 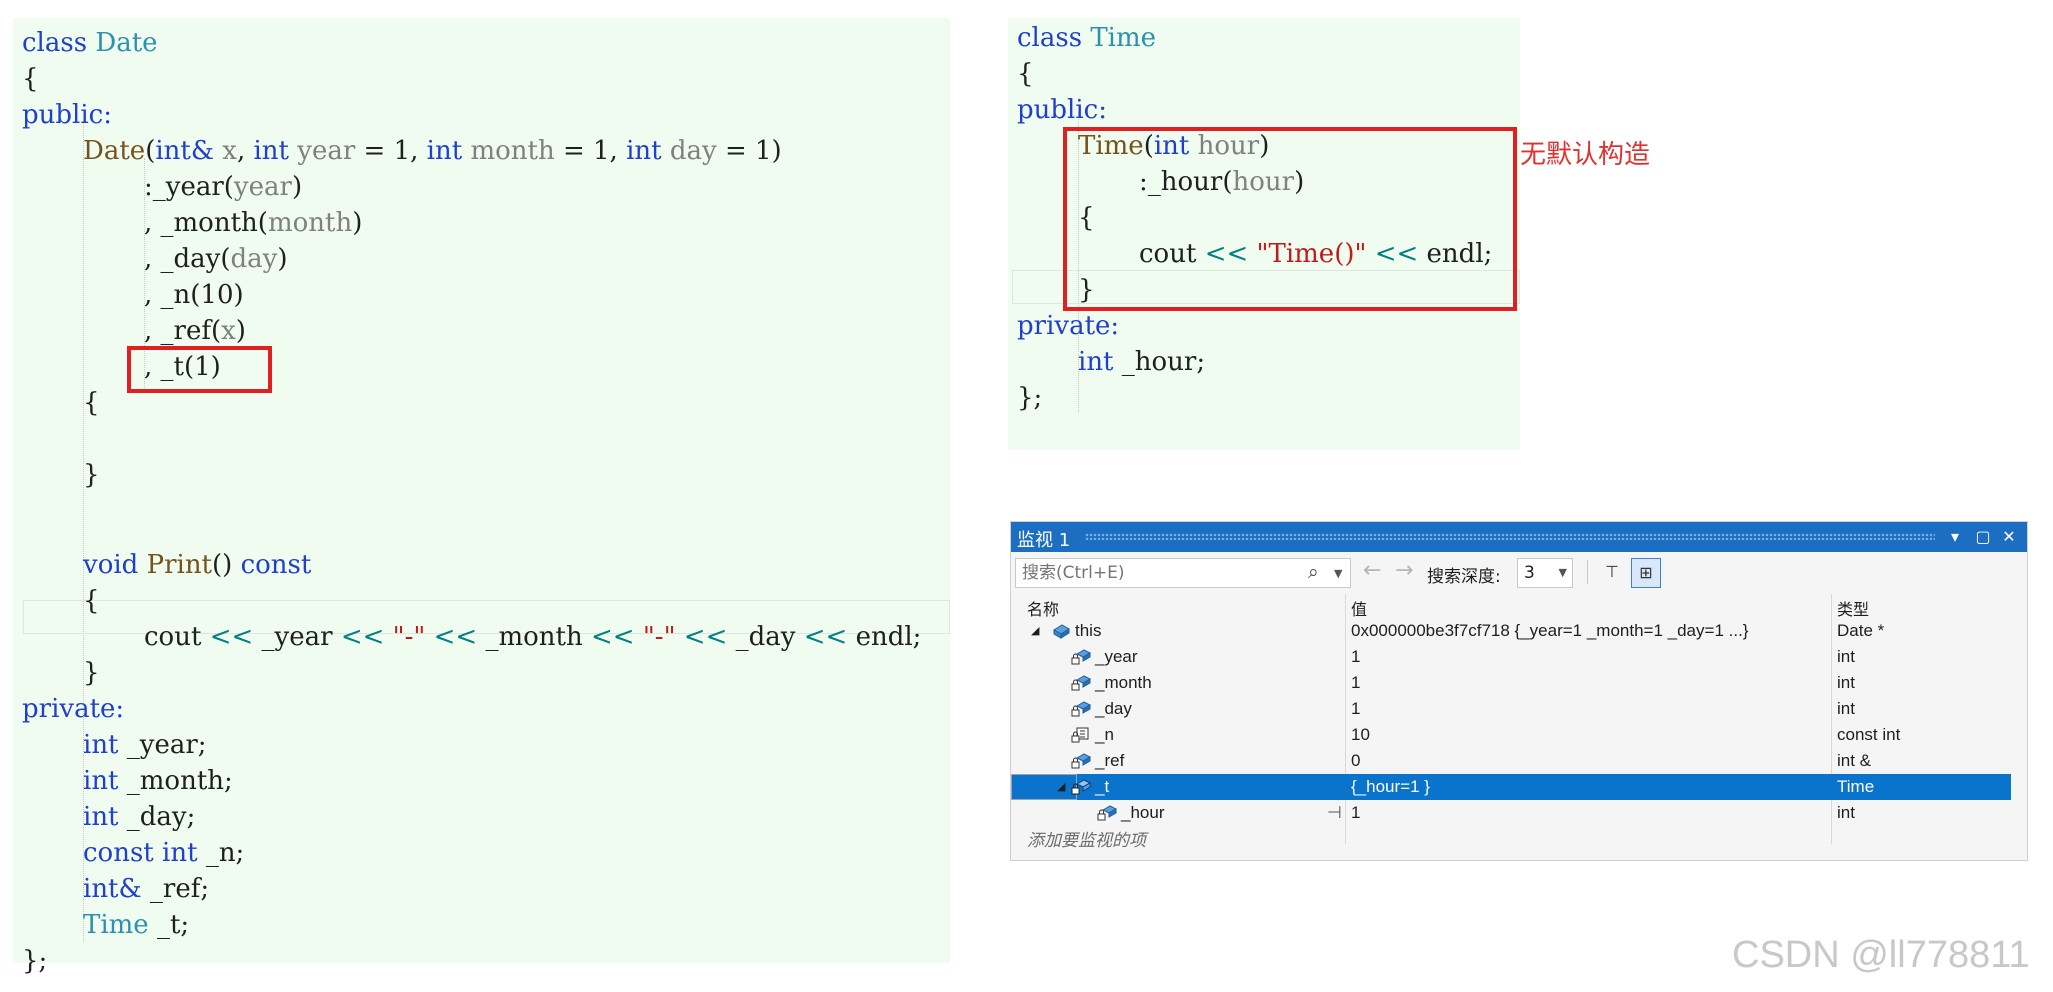 I want to click on table-row: _hour ⊣ 1 int, so click(x=1511, y=813).